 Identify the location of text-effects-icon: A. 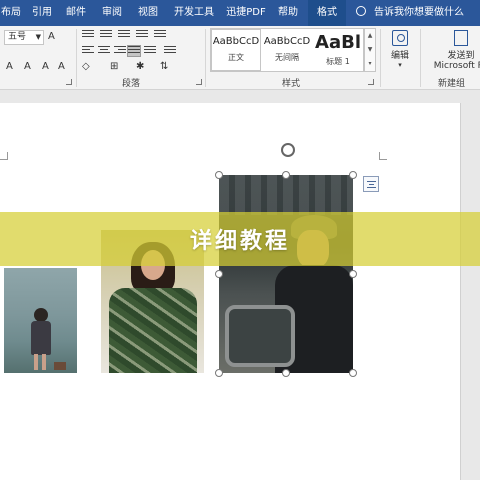
(9, 67).